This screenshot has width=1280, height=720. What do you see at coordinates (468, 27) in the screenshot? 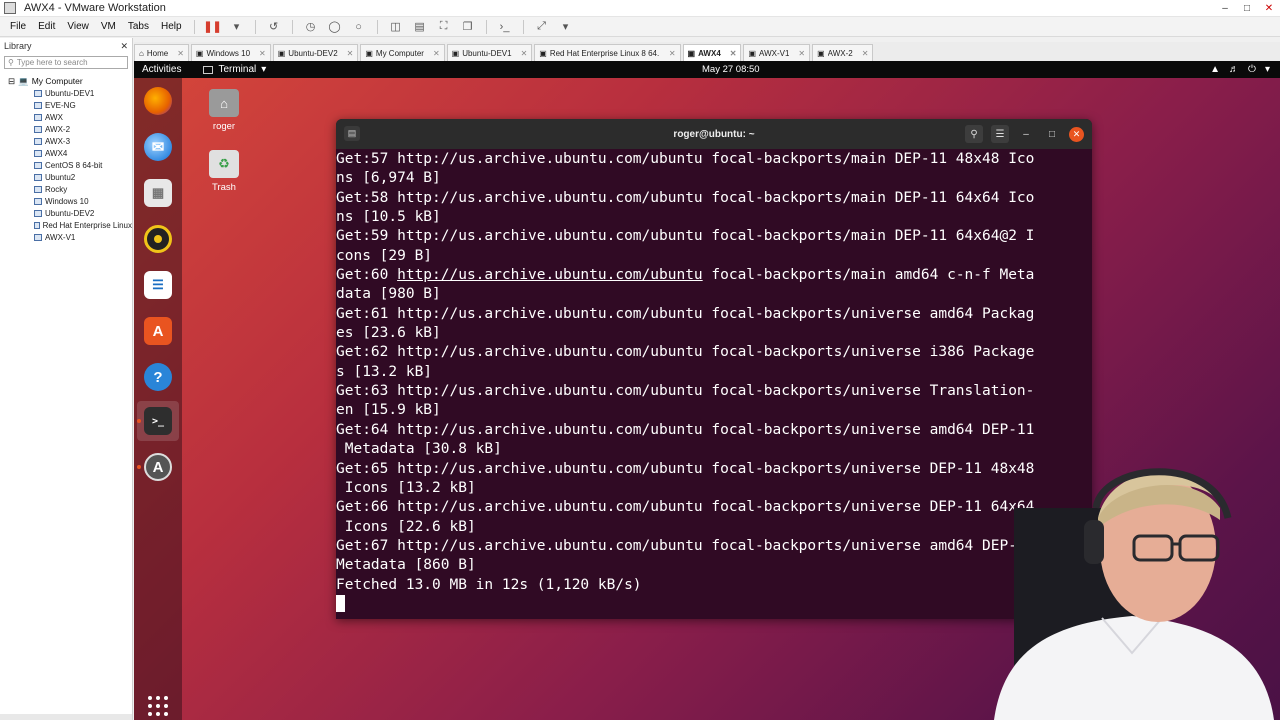
I see `unity-icon: ❐` at bounding box center [468, 27].